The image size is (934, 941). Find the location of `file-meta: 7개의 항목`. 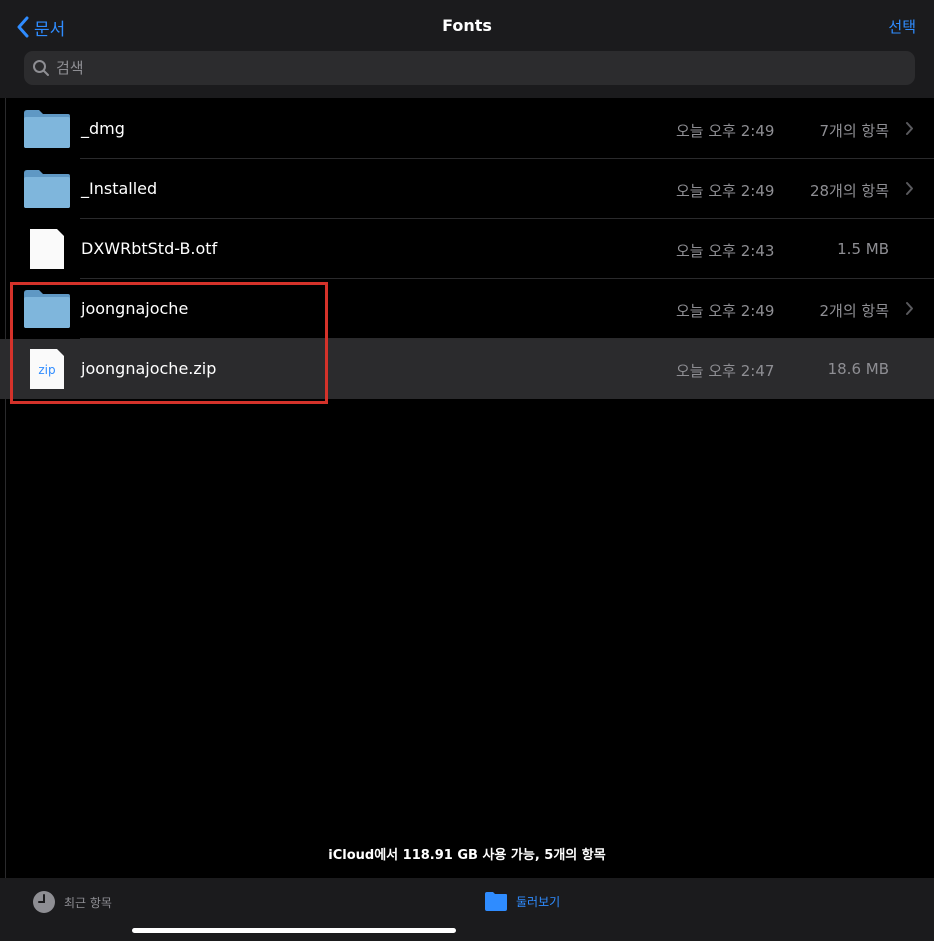

file-meta: 7개의 항목 is located at coordinates (854, 131).